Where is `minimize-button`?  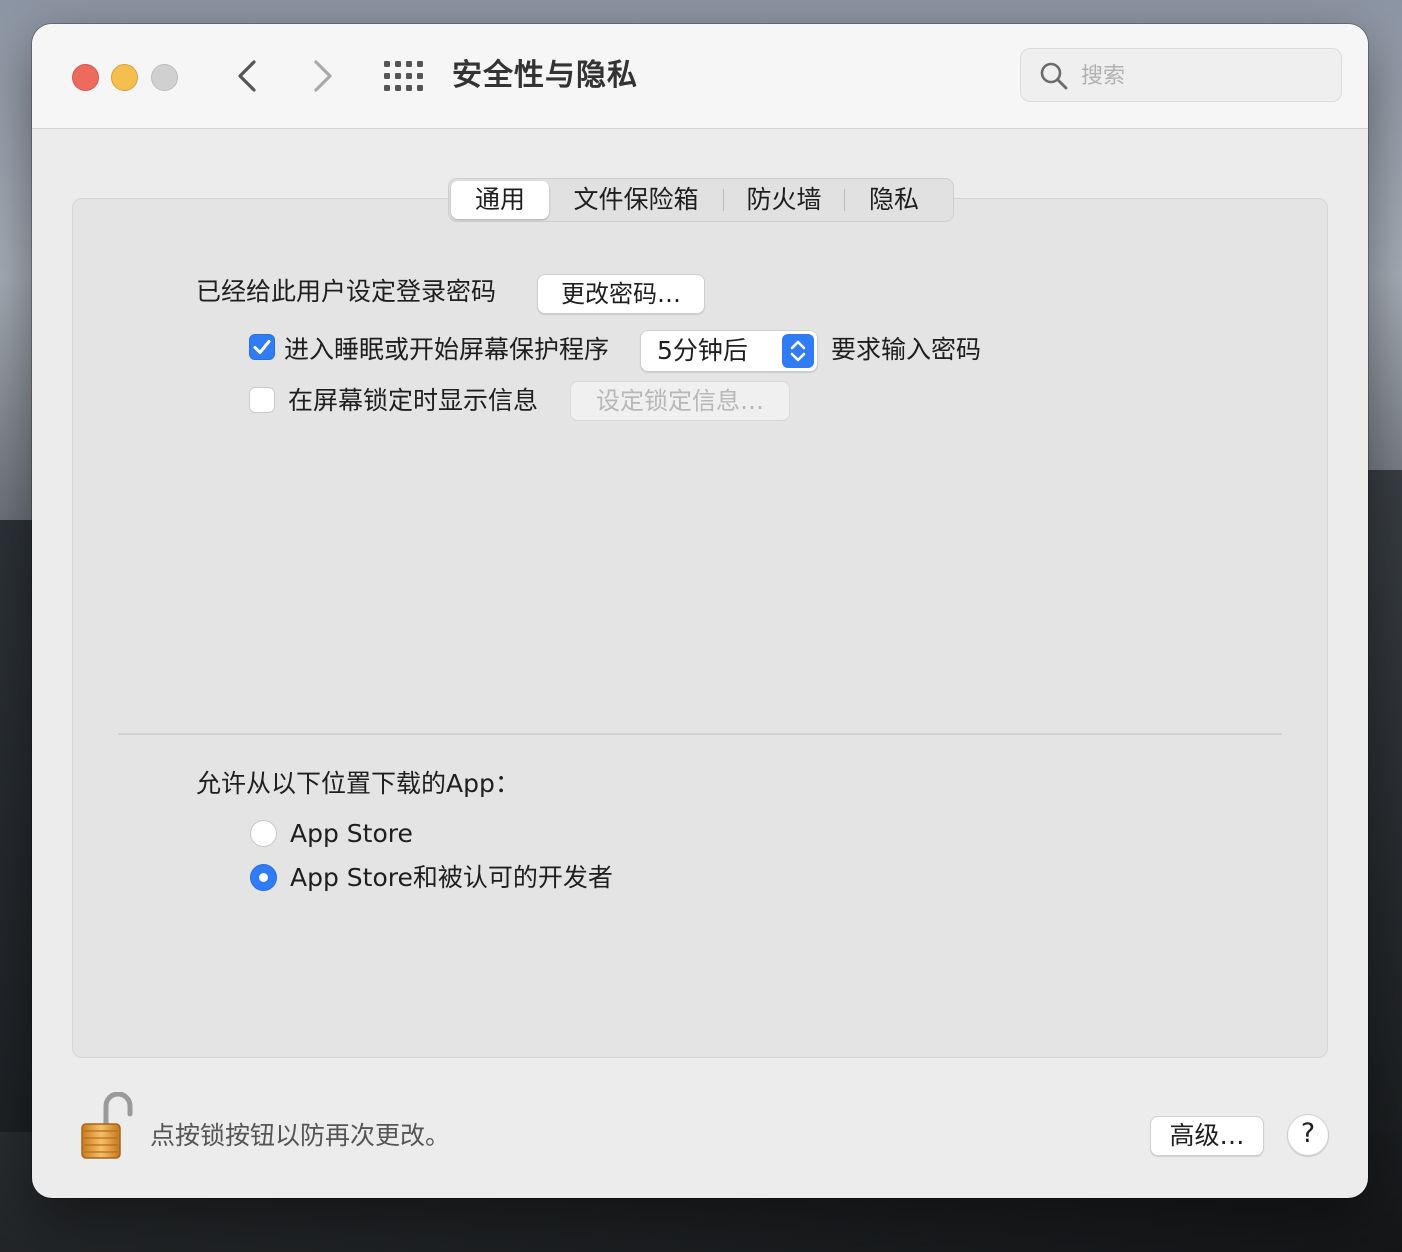
minimize-button is located at coordinates (124, 77).